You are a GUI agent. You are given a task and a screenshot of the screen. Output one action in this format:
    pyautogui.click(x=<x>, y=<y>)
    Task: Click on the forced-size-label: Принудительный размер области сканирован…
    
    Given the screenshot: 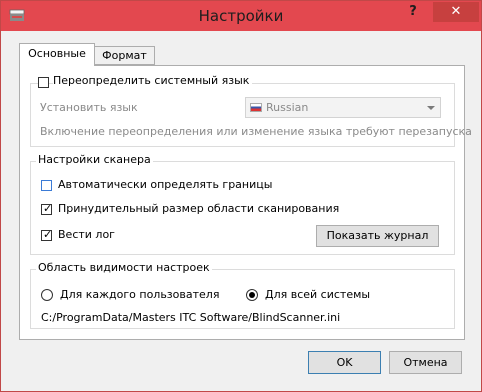 What is the action you would take?
    pyautogui.click(x=198, y=208)
    